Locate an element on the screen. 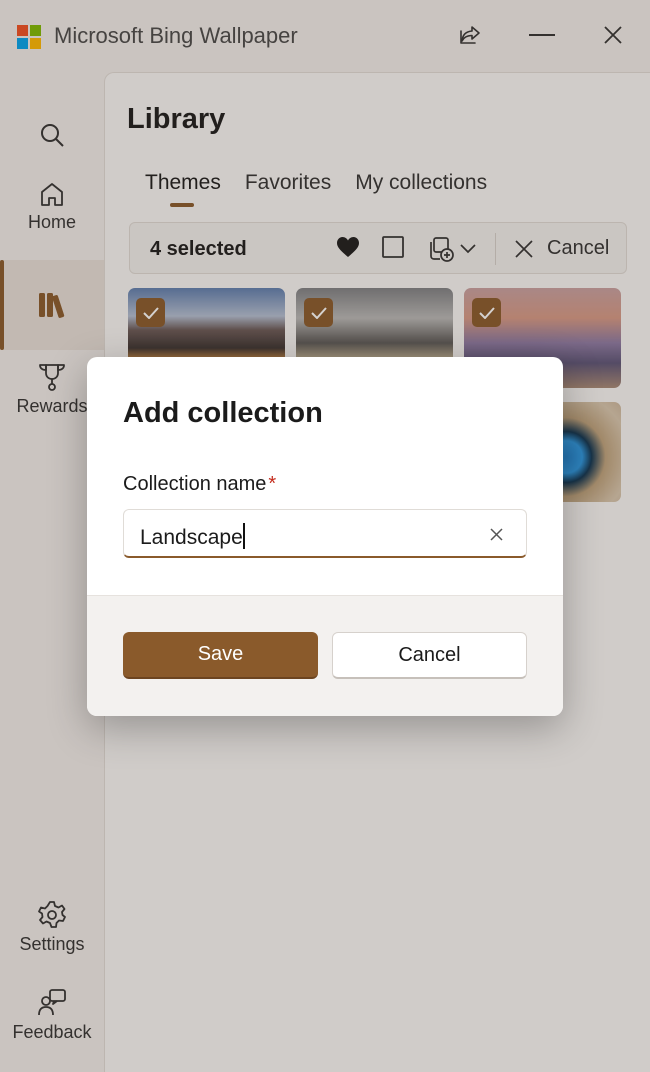 This screenshot has width=650, height=1072. collection-name-text: Landscape is located at coordinates (191, 537).